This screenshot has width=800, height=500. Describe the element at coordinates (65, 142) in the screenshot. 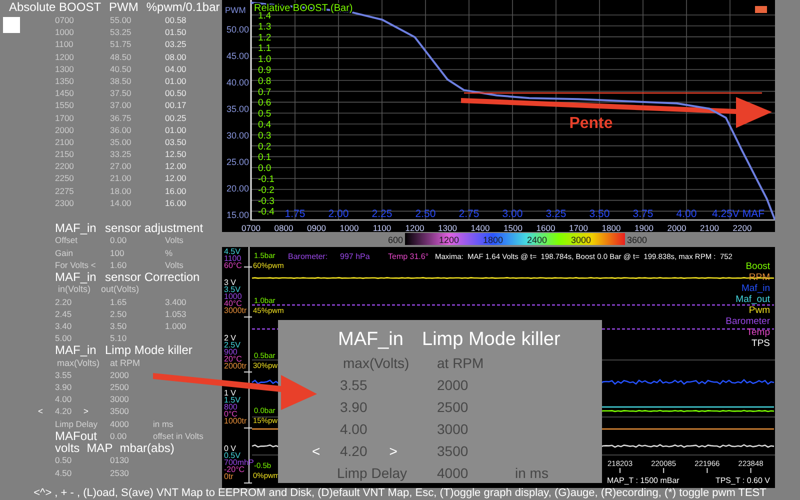

I see `table-cell-text: 2100` at that location.